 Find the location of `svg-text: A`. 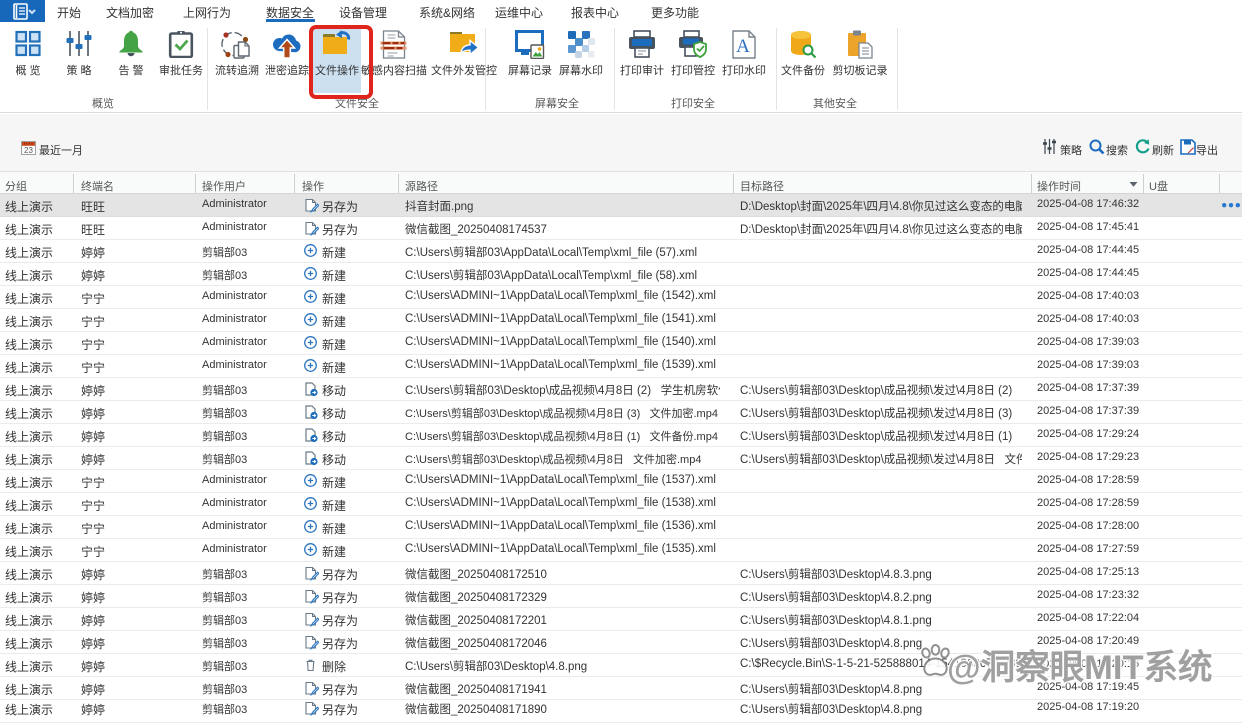

svg-text: A is located at coordinates (743, 46).